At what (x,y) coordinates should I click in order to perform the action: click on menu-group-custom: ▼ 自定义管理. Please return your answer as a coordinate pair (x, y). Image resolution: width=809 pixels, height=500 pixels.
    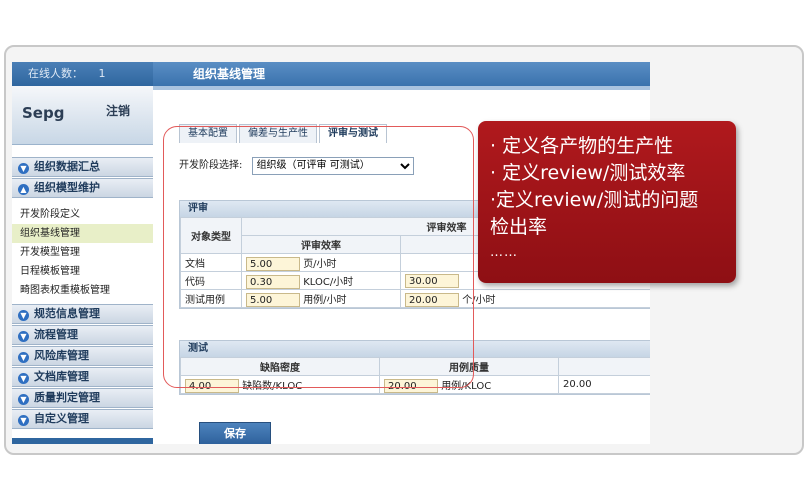
    Looking at the image, I should click on (82, 419).